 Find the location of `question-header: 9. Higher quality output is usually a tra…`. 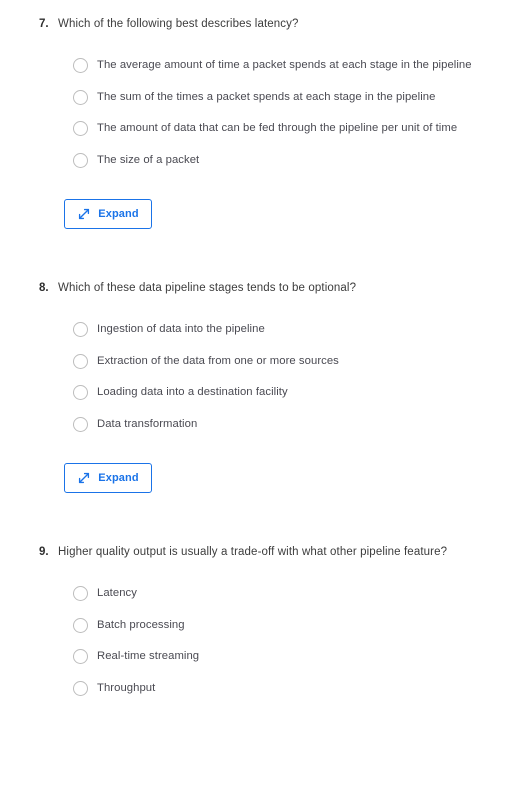

question-header: 9. Higher quality output is usually a tra… is located at coordinates (258, 552).